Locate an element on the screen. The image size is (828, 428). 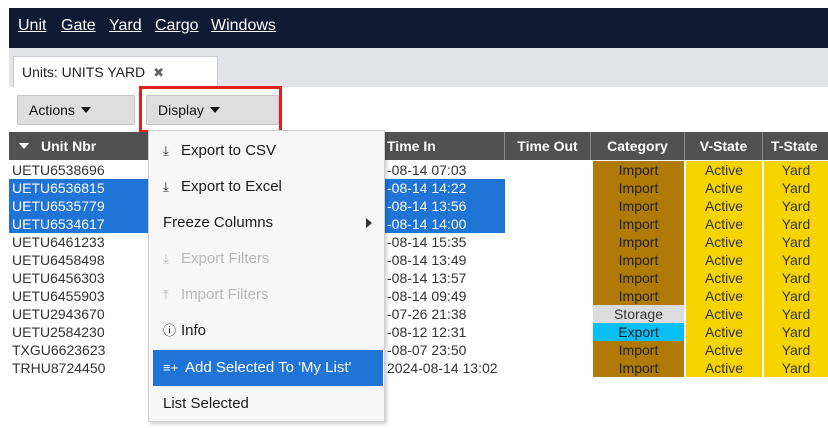
caret-down-icon is located at coordinates (85, 110).